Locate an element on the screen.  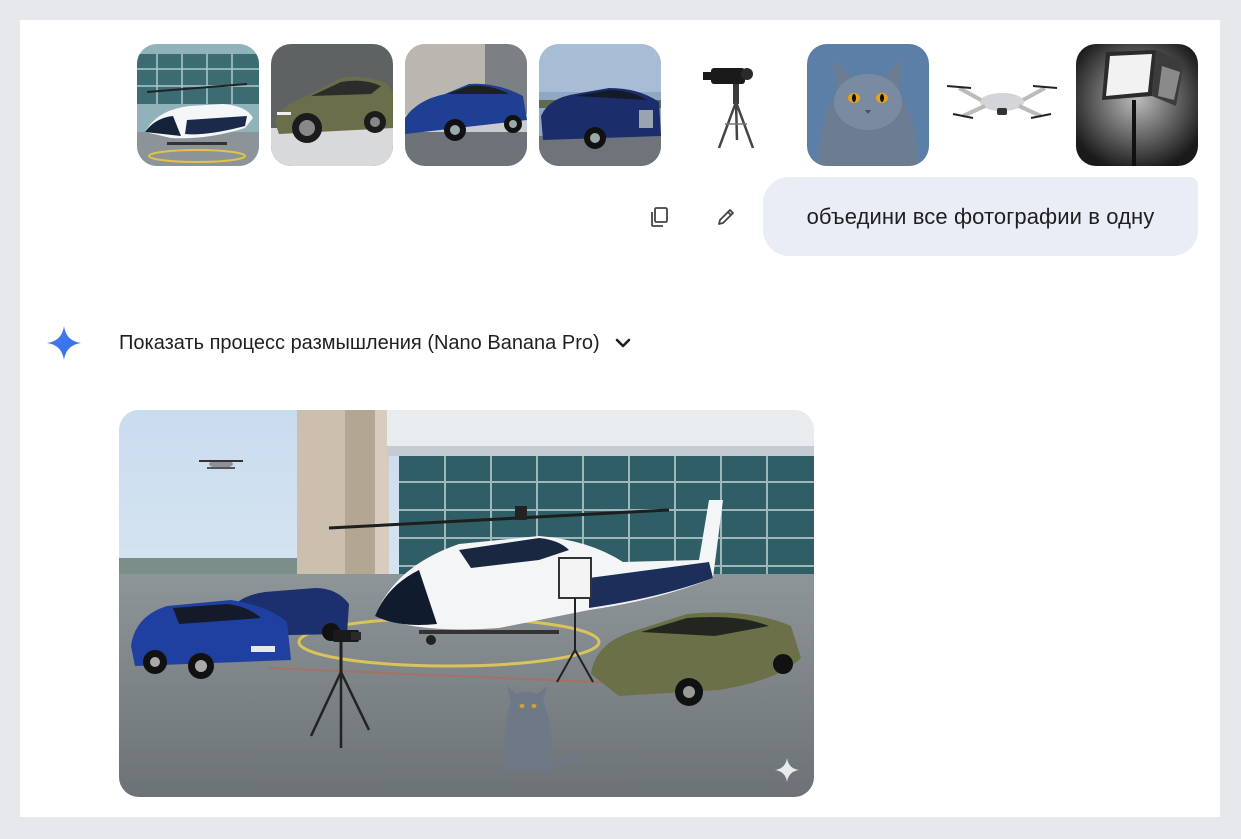
cat-thumbnail is located at coordinates (868, 105).